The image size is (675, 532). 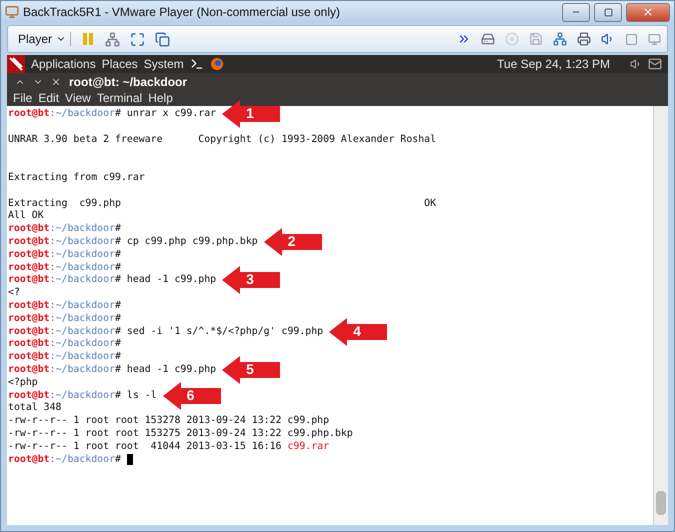 I want to click on callout-number: 3, so click(x=250, y=279).